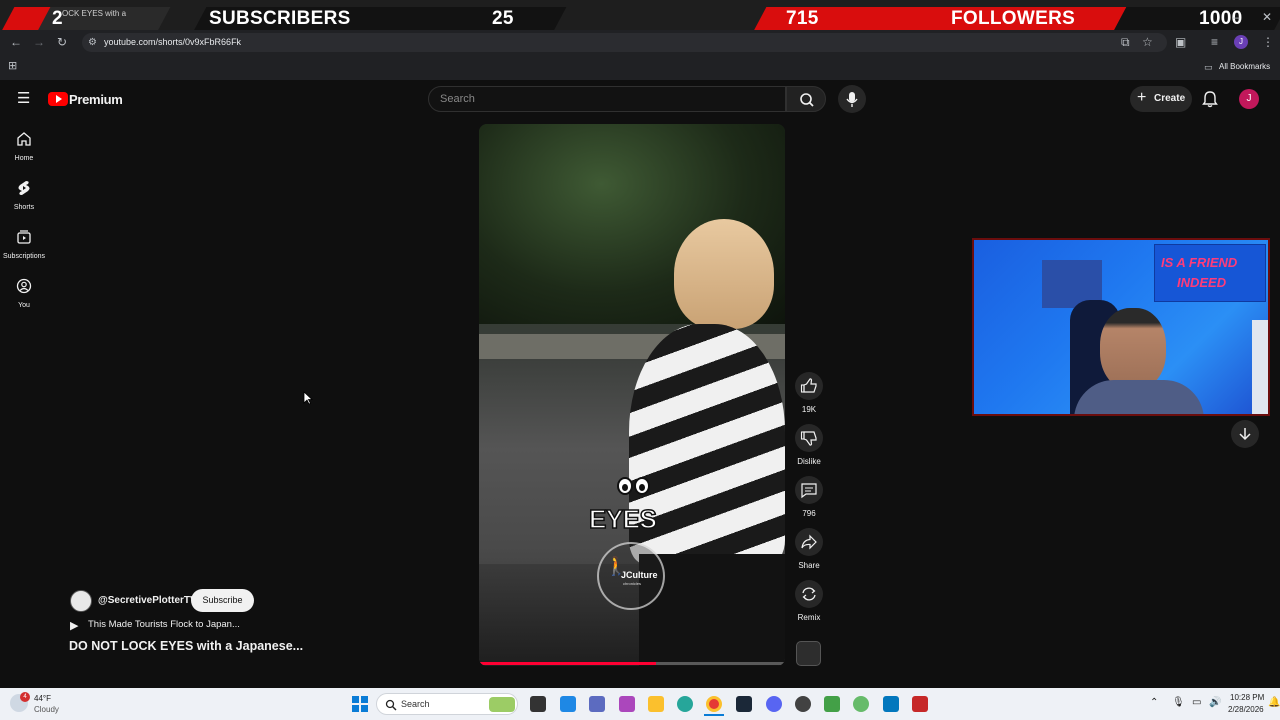 Image resolution: width=1280 pixels, height=720 pixels. I want to click on thumbs-down-icon, so click(808, 438).